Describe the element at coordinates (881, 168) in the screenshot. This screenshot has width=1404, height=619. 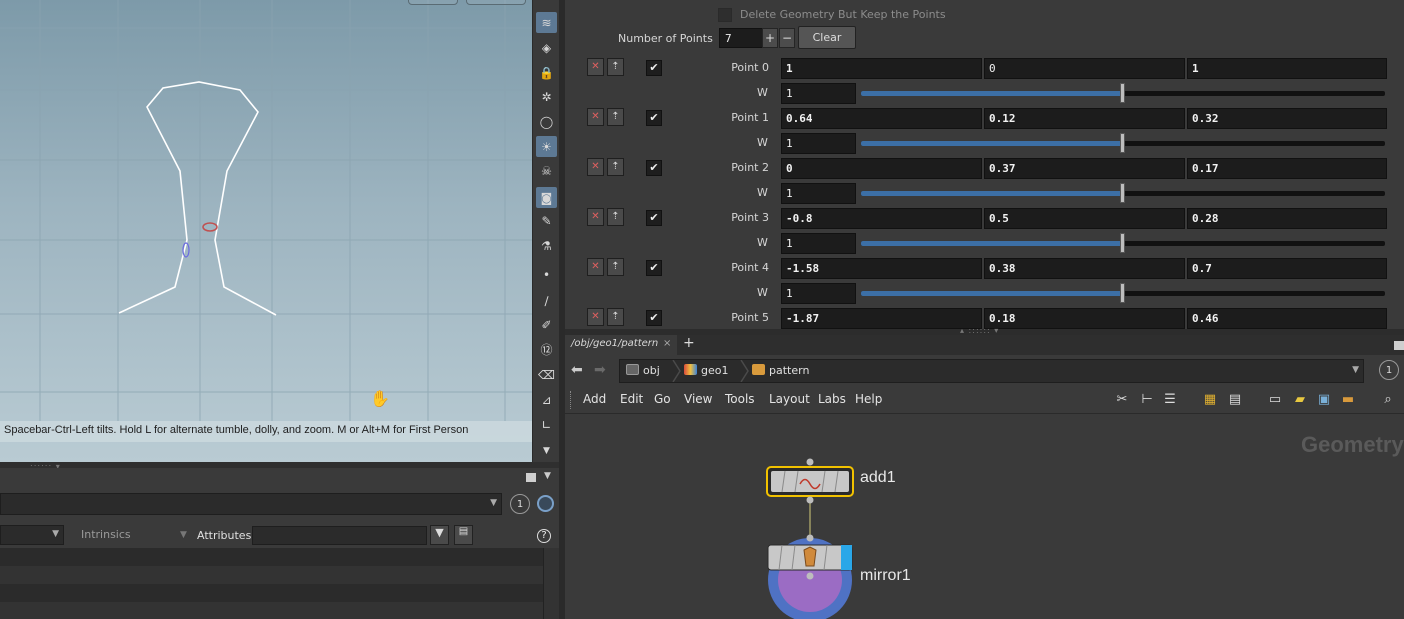
I see `point-x-field: 0` at that location.